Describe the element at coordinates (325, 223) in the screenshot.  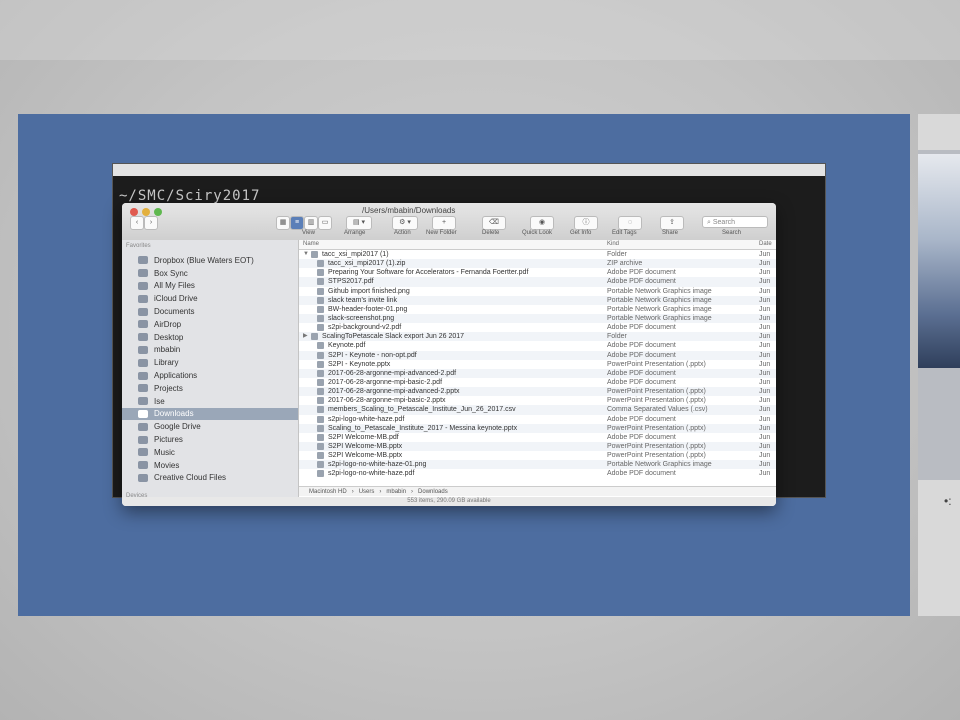
I see `cover-flow-icon: ▭` at that location.